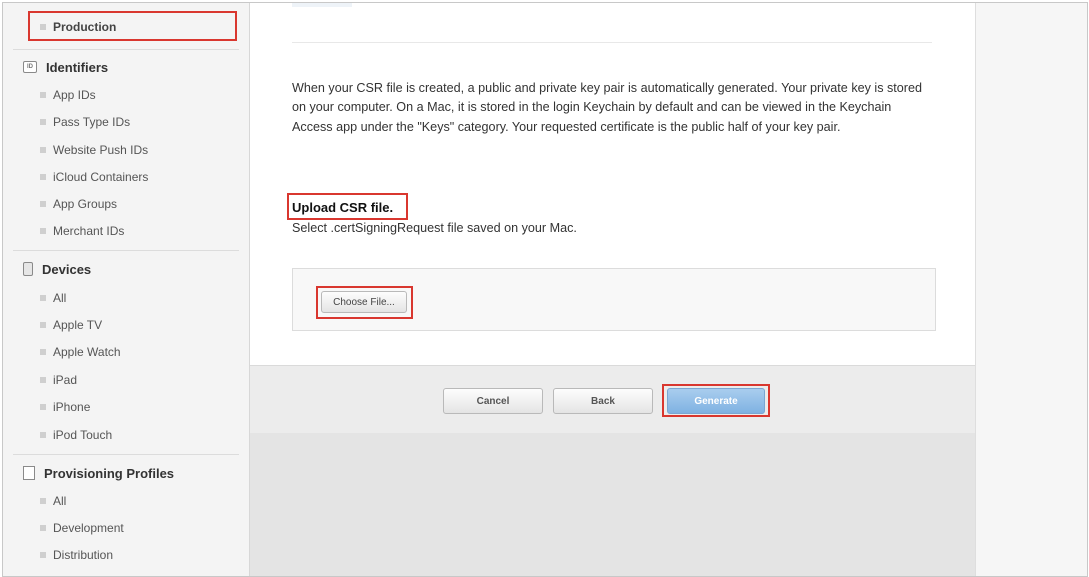 The image size is (1089, 577). I want to click on sidebar-item-merchant-ids: Merchant IDs, so click(126, 230).